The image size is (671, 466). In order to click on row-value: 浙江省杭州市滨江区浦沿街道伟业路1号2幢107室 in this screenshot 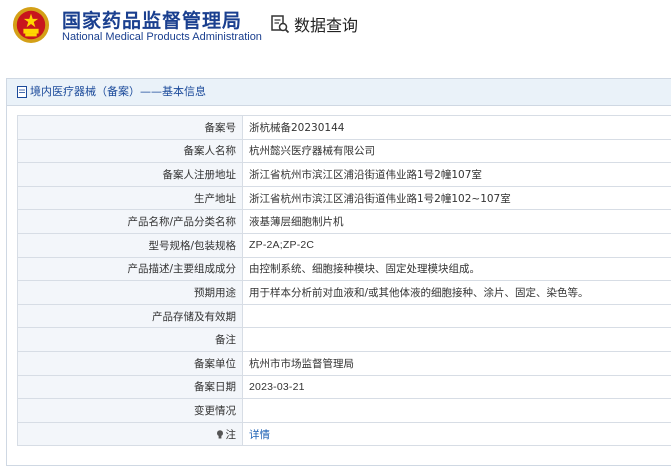, I will do `click(457, 175)`.